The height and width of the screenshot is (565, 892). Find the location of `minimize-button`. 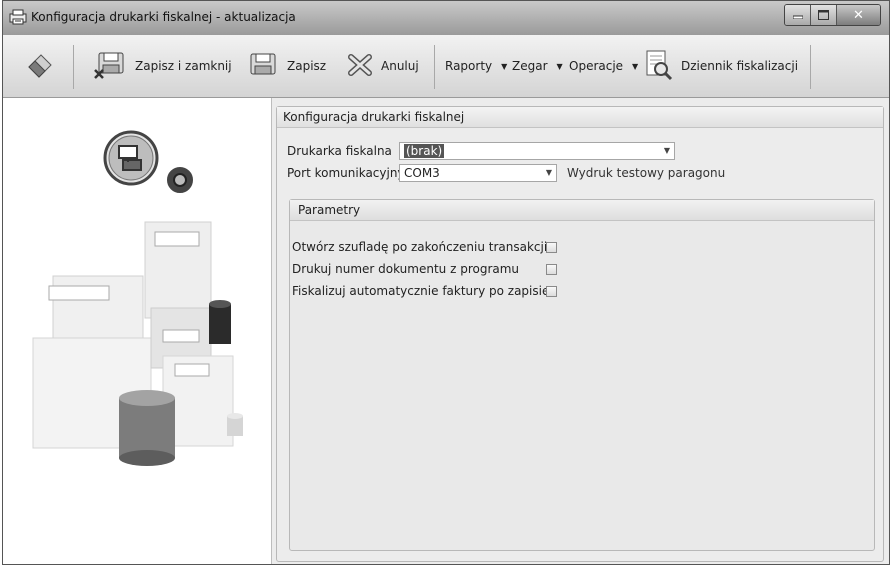

minimize-button is located at coordinates (798, 15).